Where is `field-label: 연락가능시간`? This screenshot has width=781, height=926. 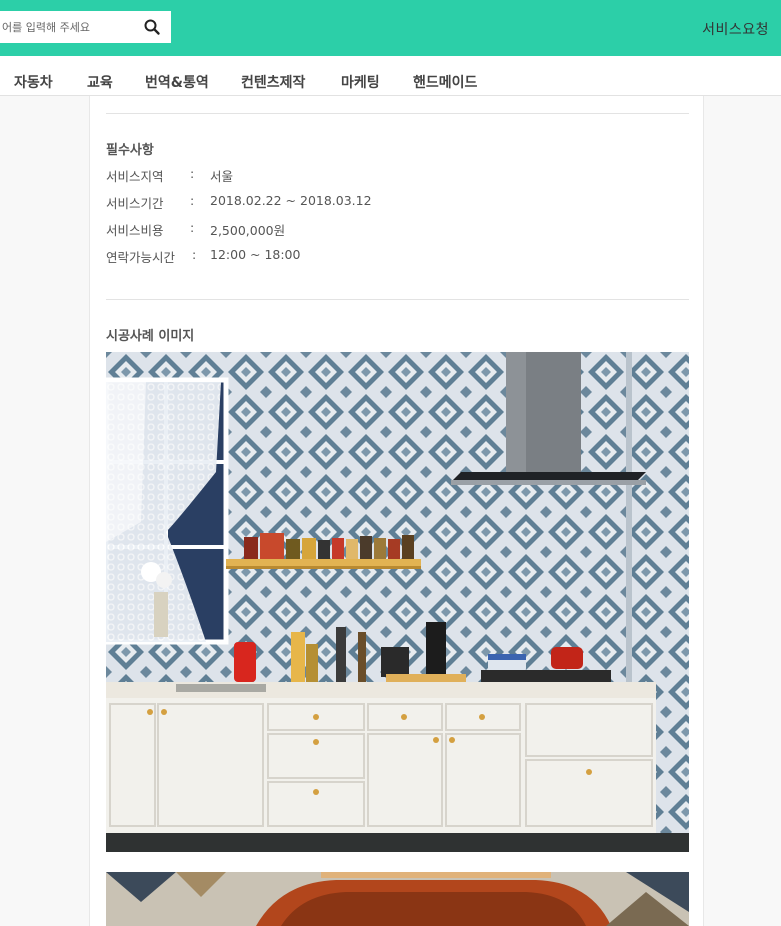 field-label: 연락가능시간 is located at coordinates (141, 257).